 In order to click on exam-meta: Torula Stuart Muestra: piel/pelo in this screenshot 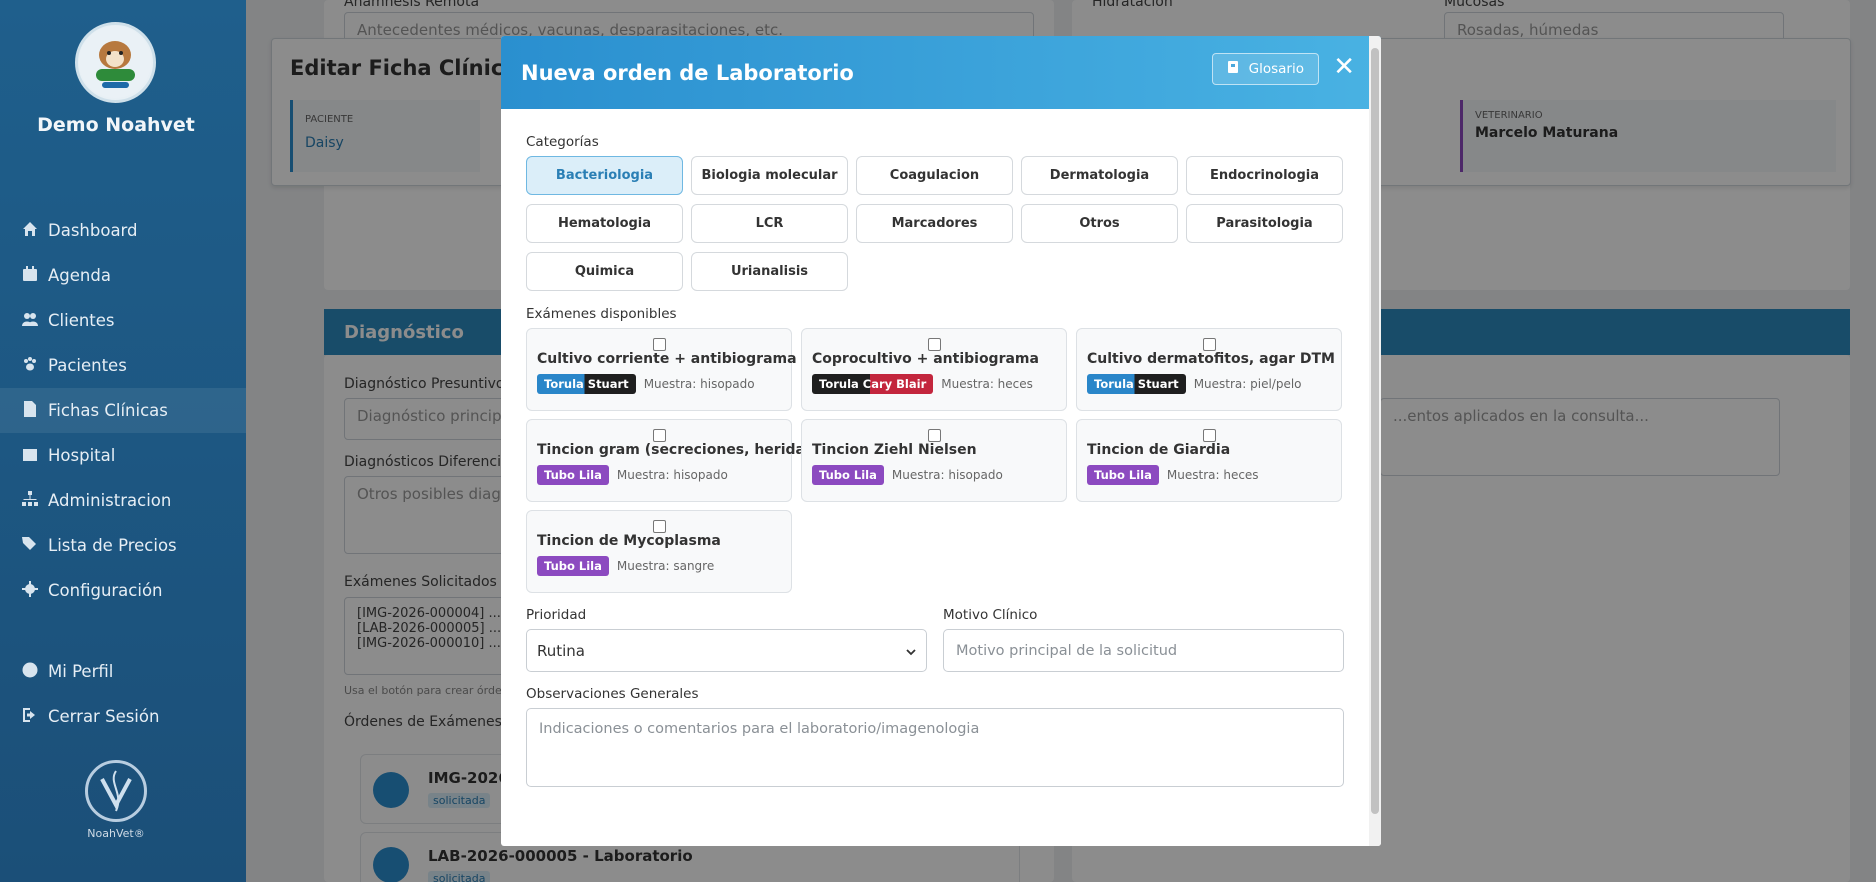, I will do `click(1209, 384)`.